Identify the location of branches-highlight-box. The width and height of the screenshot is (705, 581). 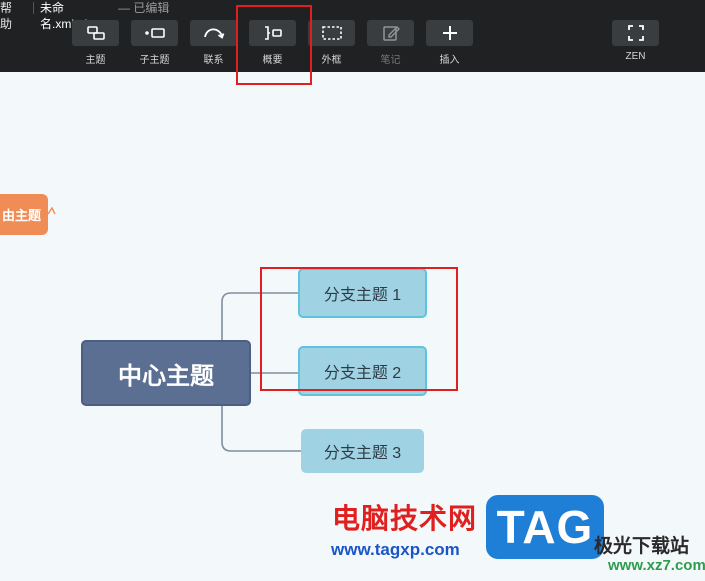
(359, 329).